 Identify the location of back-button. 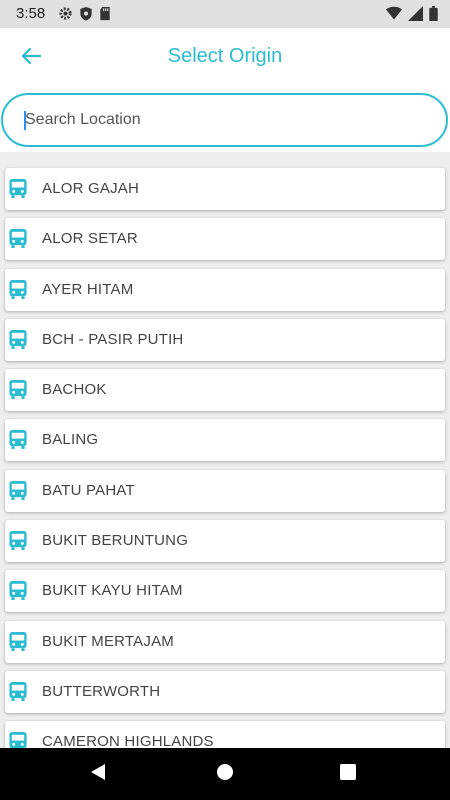
(31, 58).